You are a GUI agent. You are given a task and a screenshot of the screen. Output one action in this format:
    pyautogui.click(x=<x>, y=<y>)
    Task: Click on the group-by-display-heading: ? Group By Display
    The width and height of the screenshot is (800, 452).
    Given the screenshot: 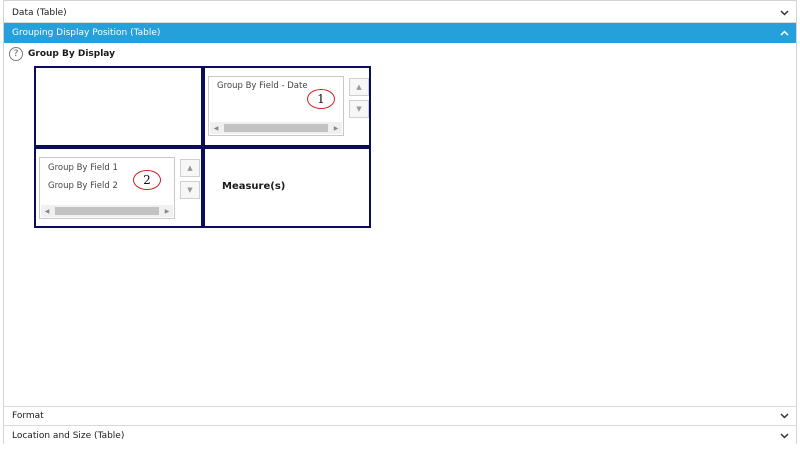 What is the action you would take?
    pyautogui.click(x=62, y=54)
    